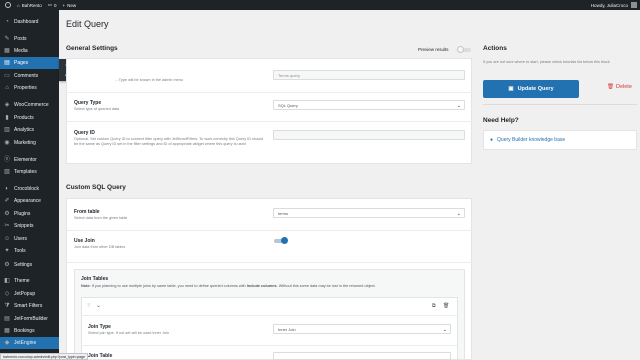  What do you see at coordinates (26, 22) in the screenshot?
I see `sidebar-item-label: Dashboard` at bounding box center [26, 22].